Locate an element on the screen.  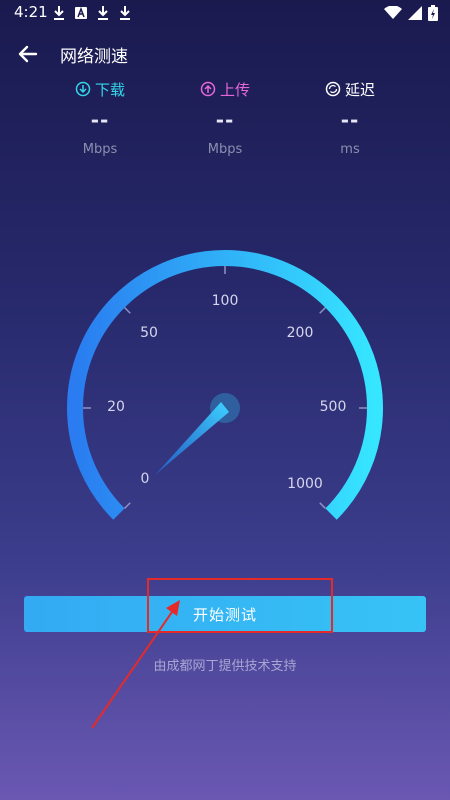
gauge-scale-label: 100 is located at coordinates (225, 301).